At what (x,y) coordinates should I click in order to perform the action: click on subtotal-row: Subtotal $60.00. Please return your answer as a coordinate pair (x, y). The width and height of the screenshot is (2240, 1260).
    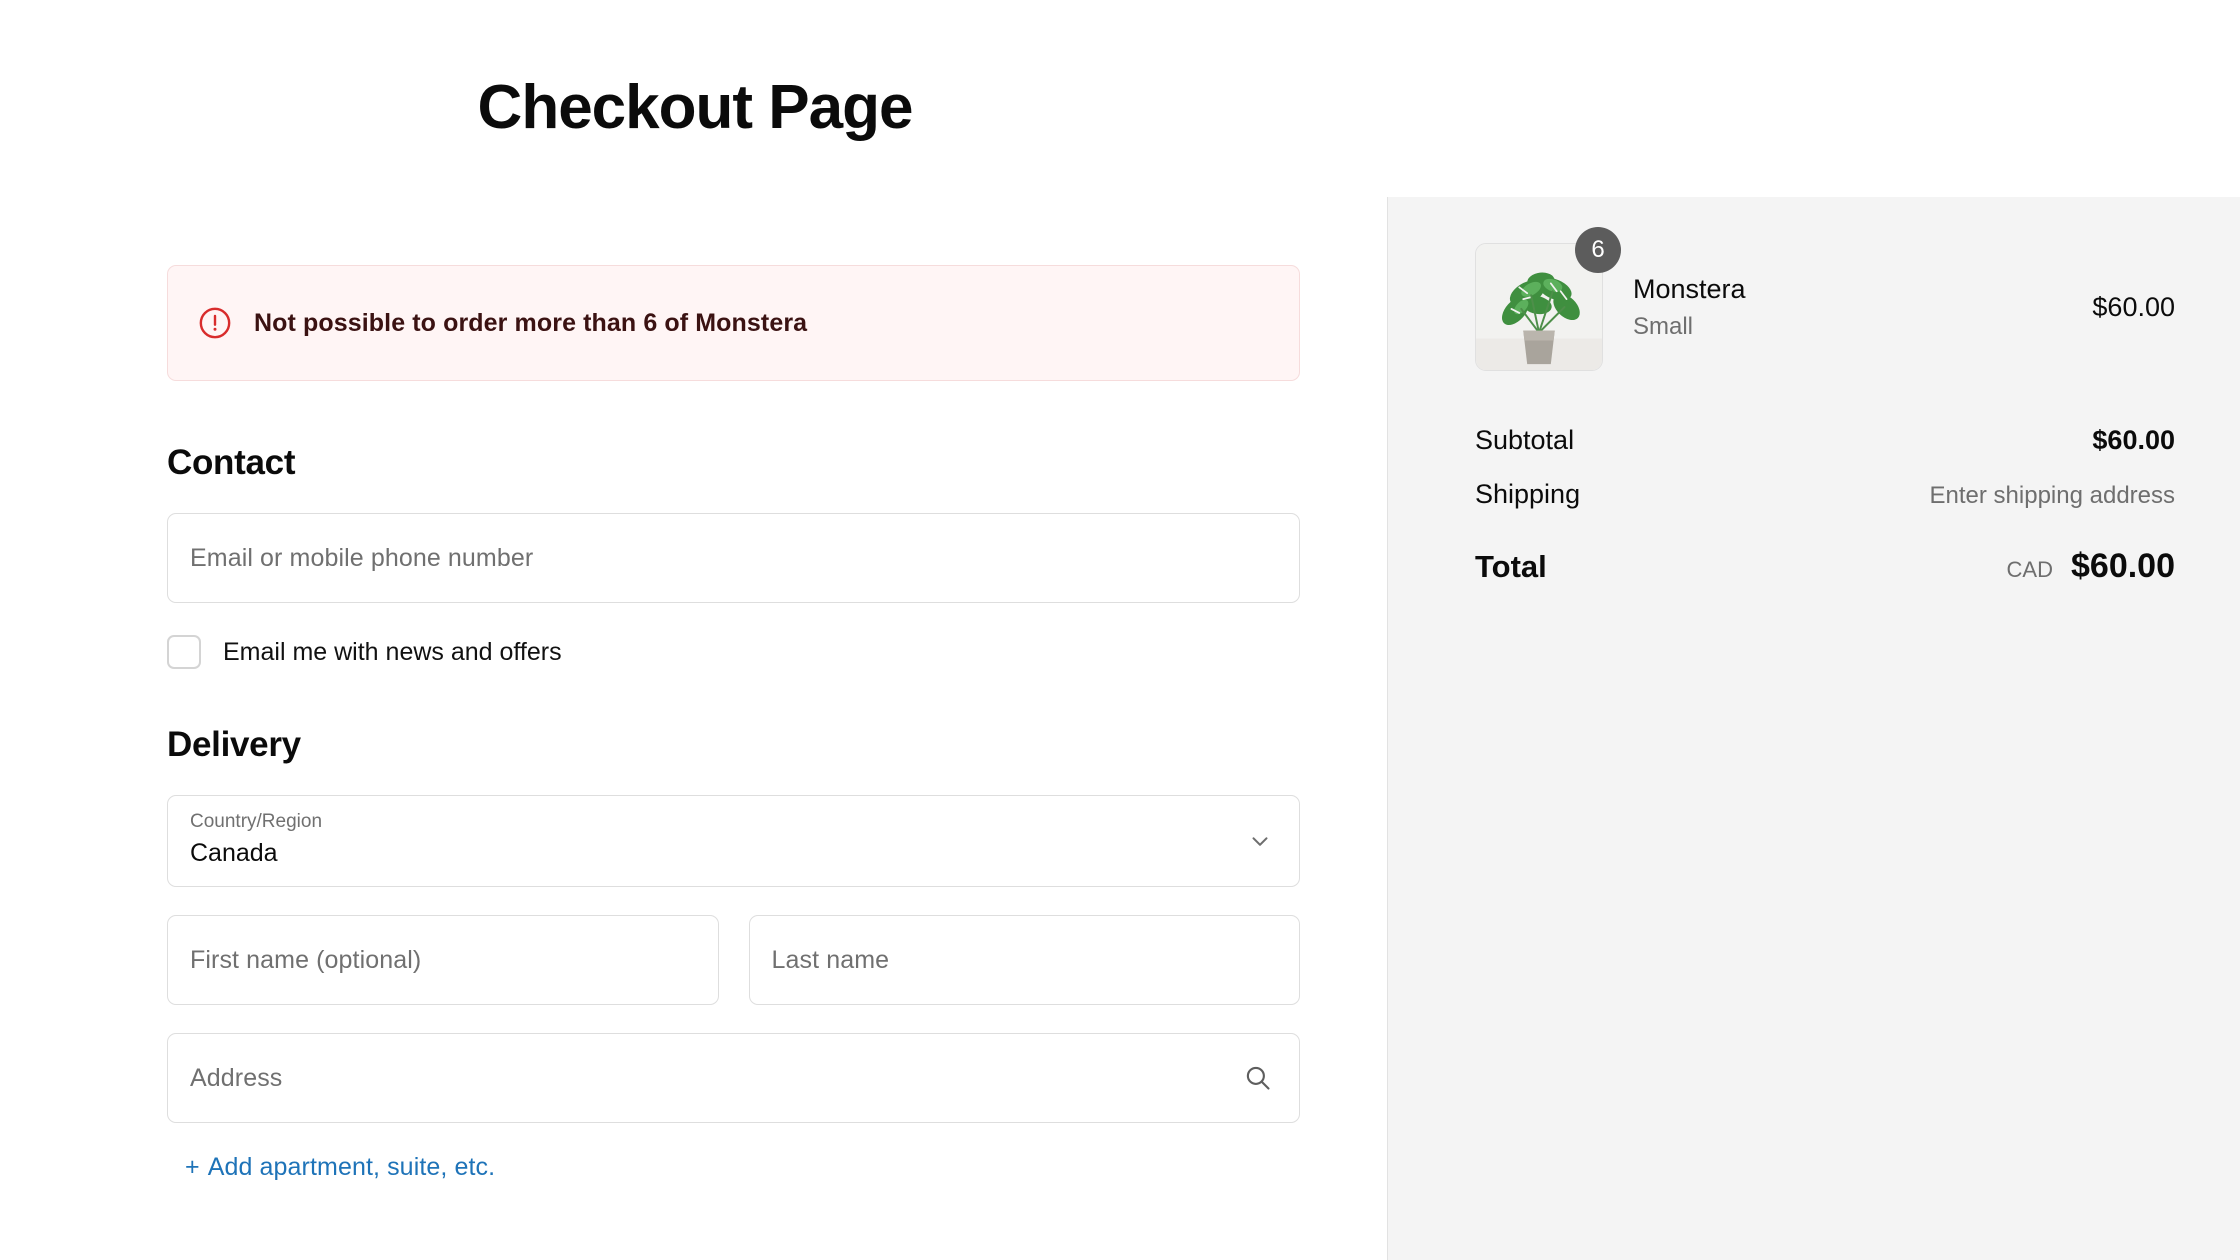
    Looking at the image, I should click on (1825, 452).